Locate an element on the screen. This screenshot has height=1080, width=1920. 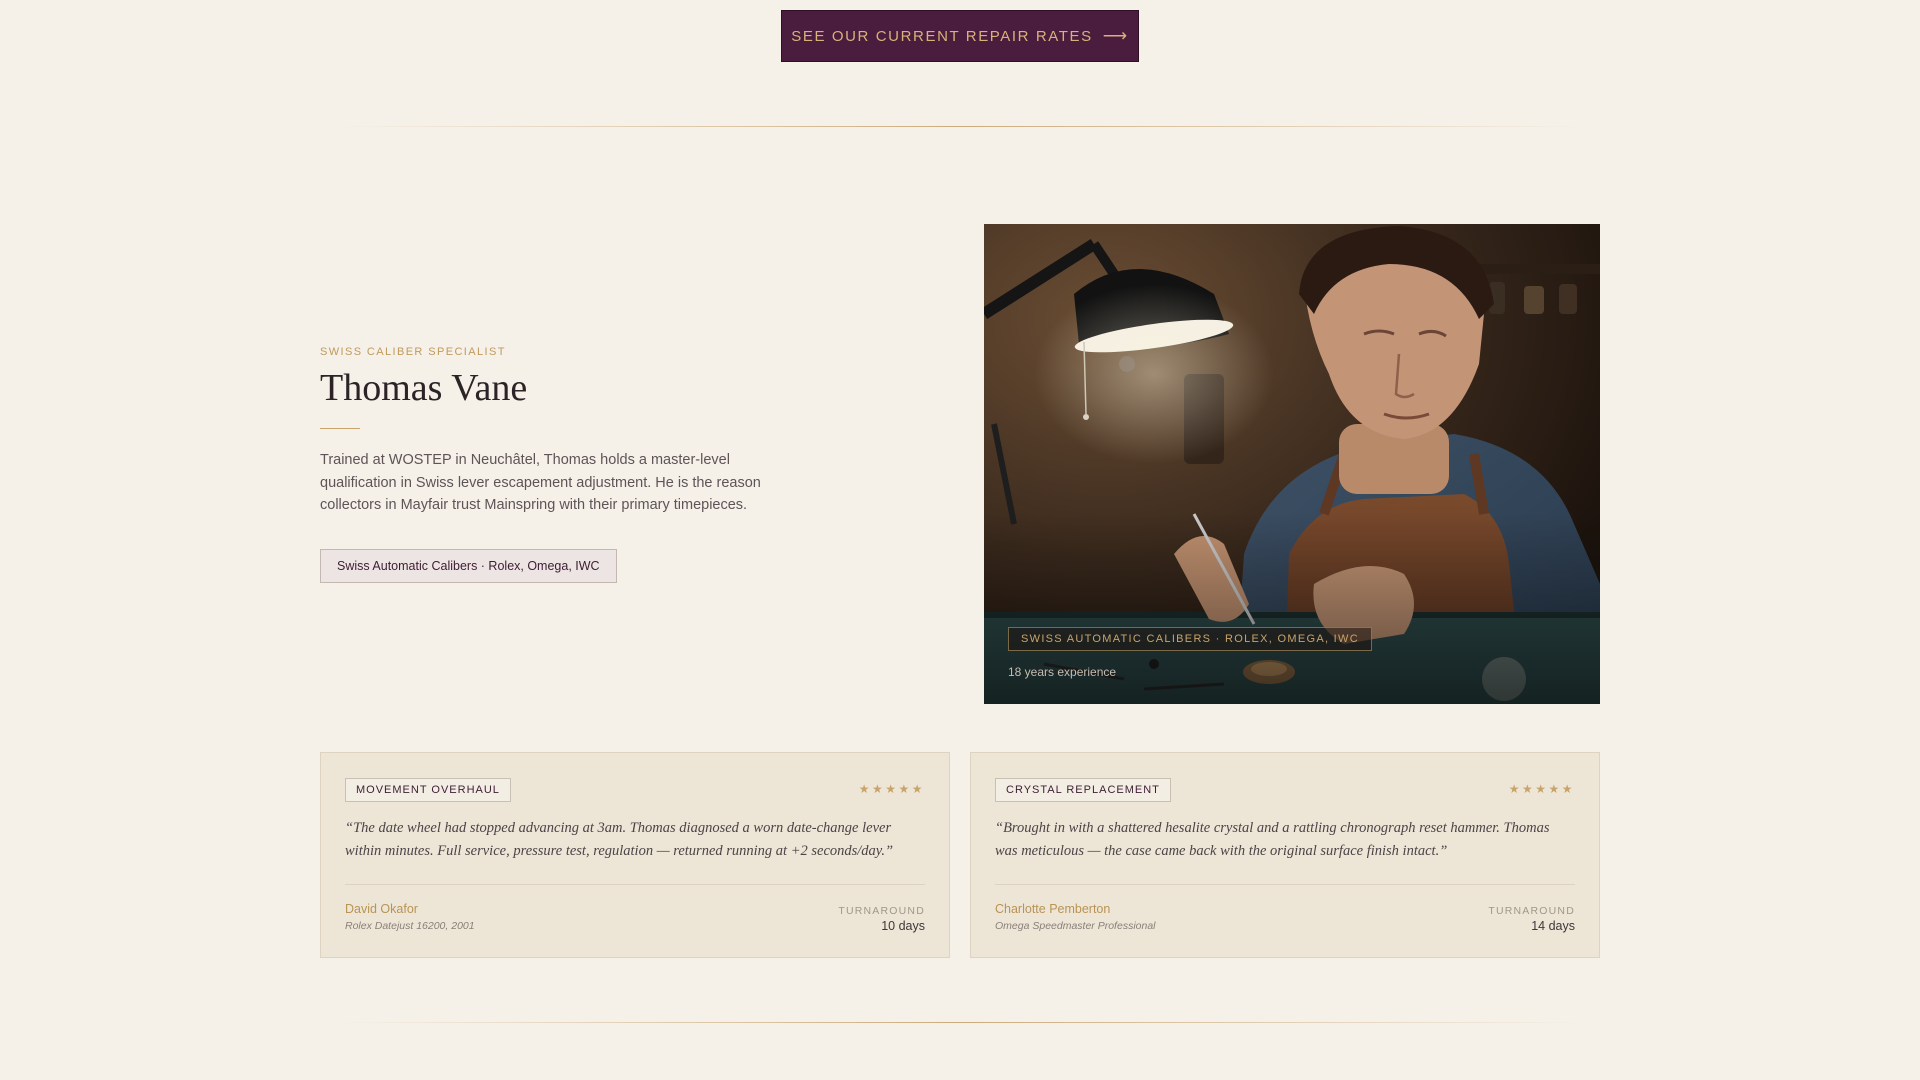
client-name: David Okafor is located at coordinates (381, 909).